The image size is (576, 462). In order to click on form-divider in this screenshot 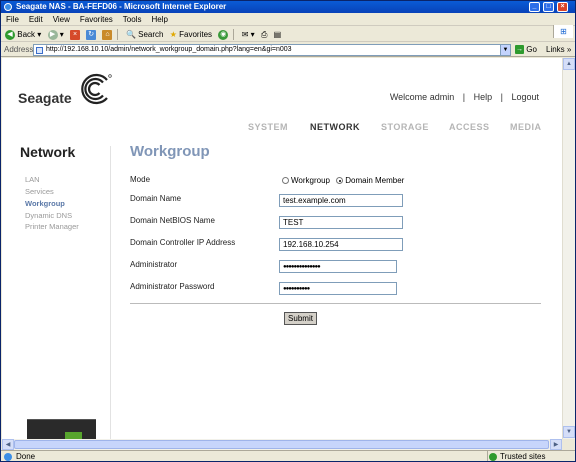, I will do `click(335, 303)`.